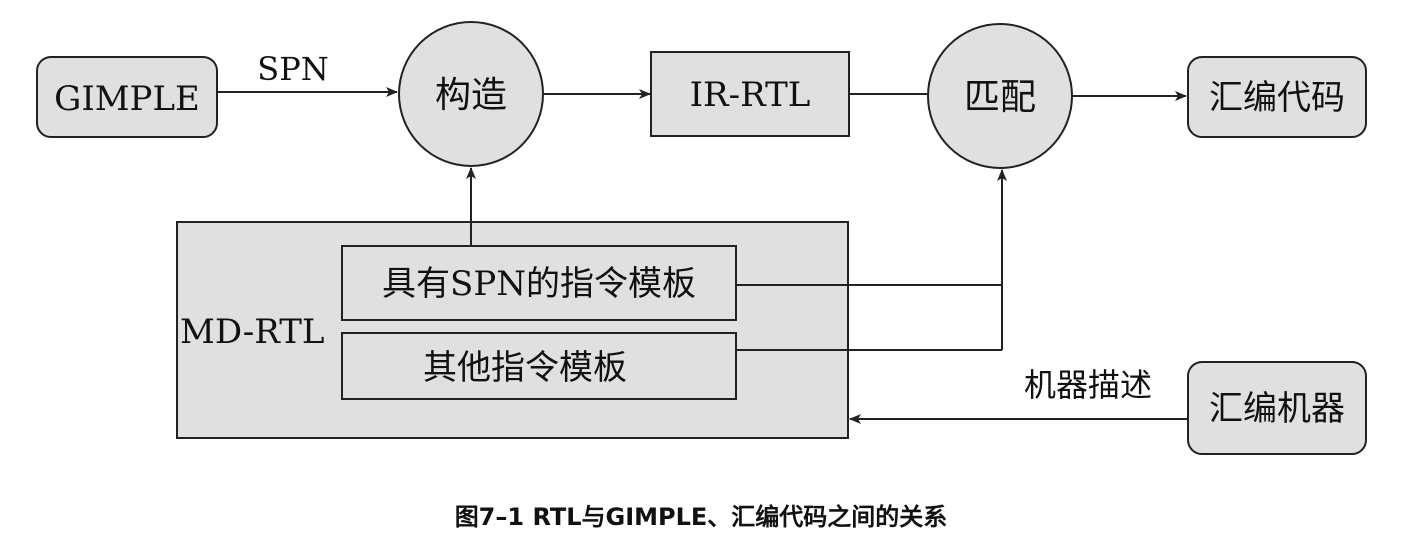  I want to click on match-label: 匹配, so click(1000, 97).